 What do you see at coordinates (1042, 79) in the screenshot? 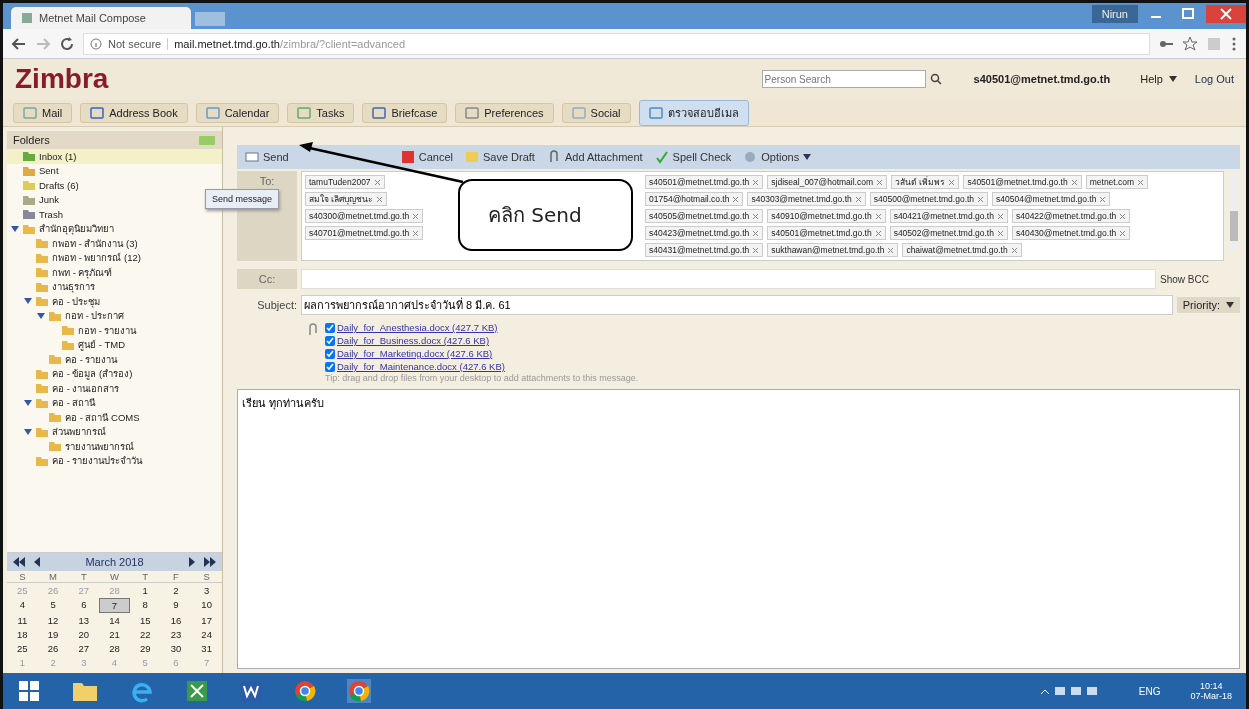
I see `user-address: s40501@metnet.tmd.go.th` at bounding box center [1042, 79].